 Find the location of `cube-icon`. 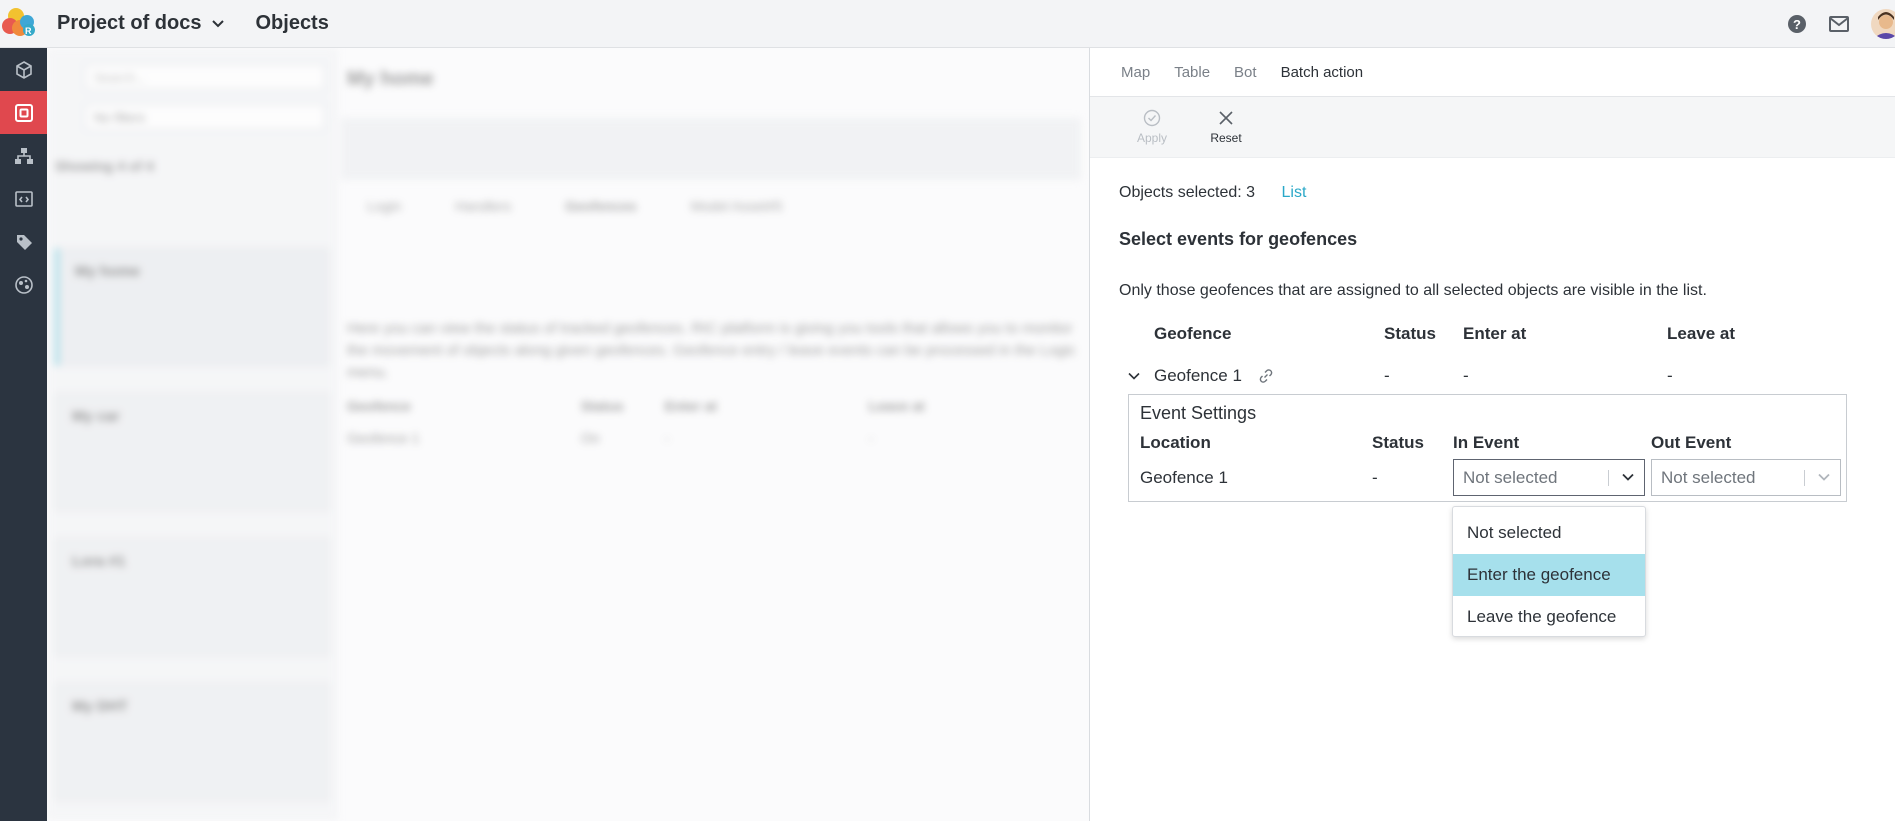

cube-icon is located at coordinates (23, 69).